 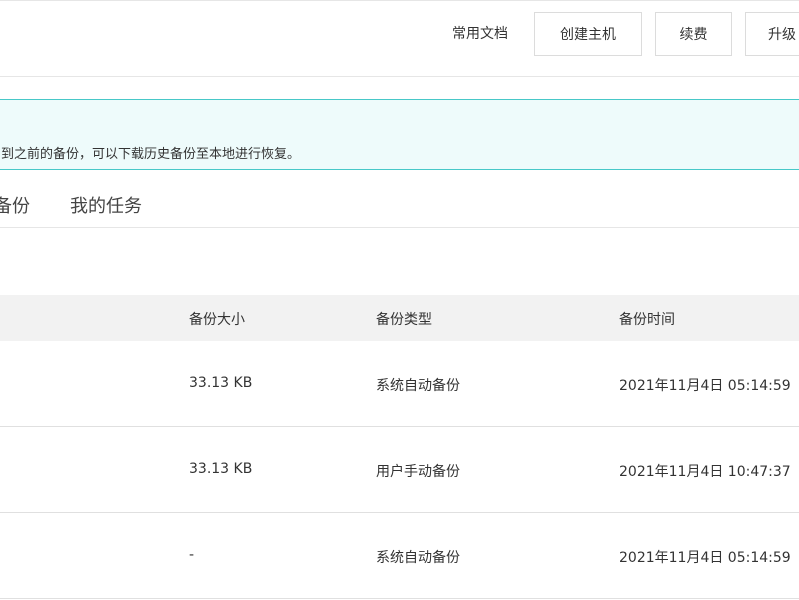 I want to click on create-host-button-label: 创建主机, so click(x=588, y=35).